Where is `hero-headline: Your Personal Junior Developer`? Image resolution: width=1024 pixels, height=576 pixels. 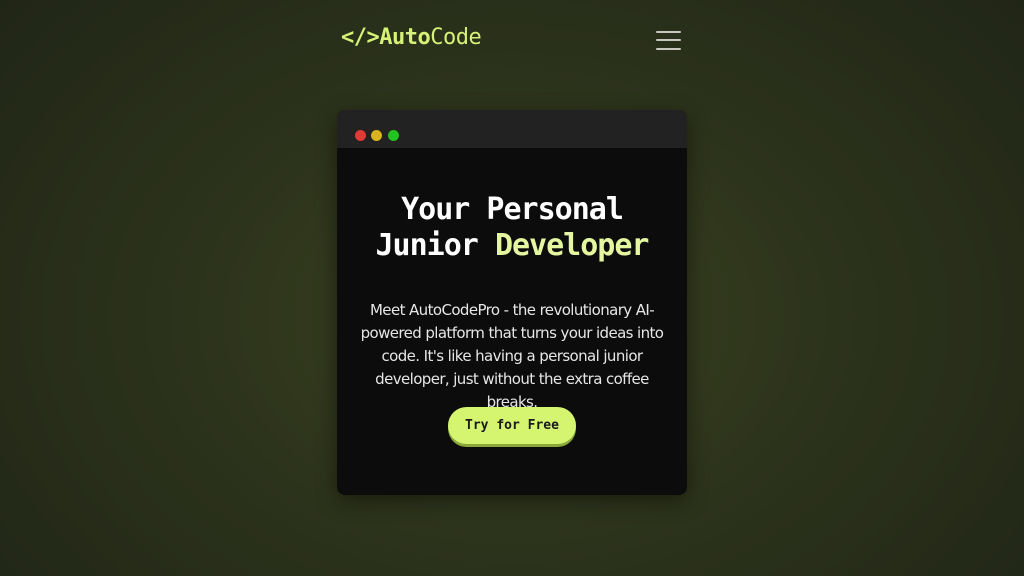 hero-headline: Your Personal Junior Developer is located at coordinates (512, 228).